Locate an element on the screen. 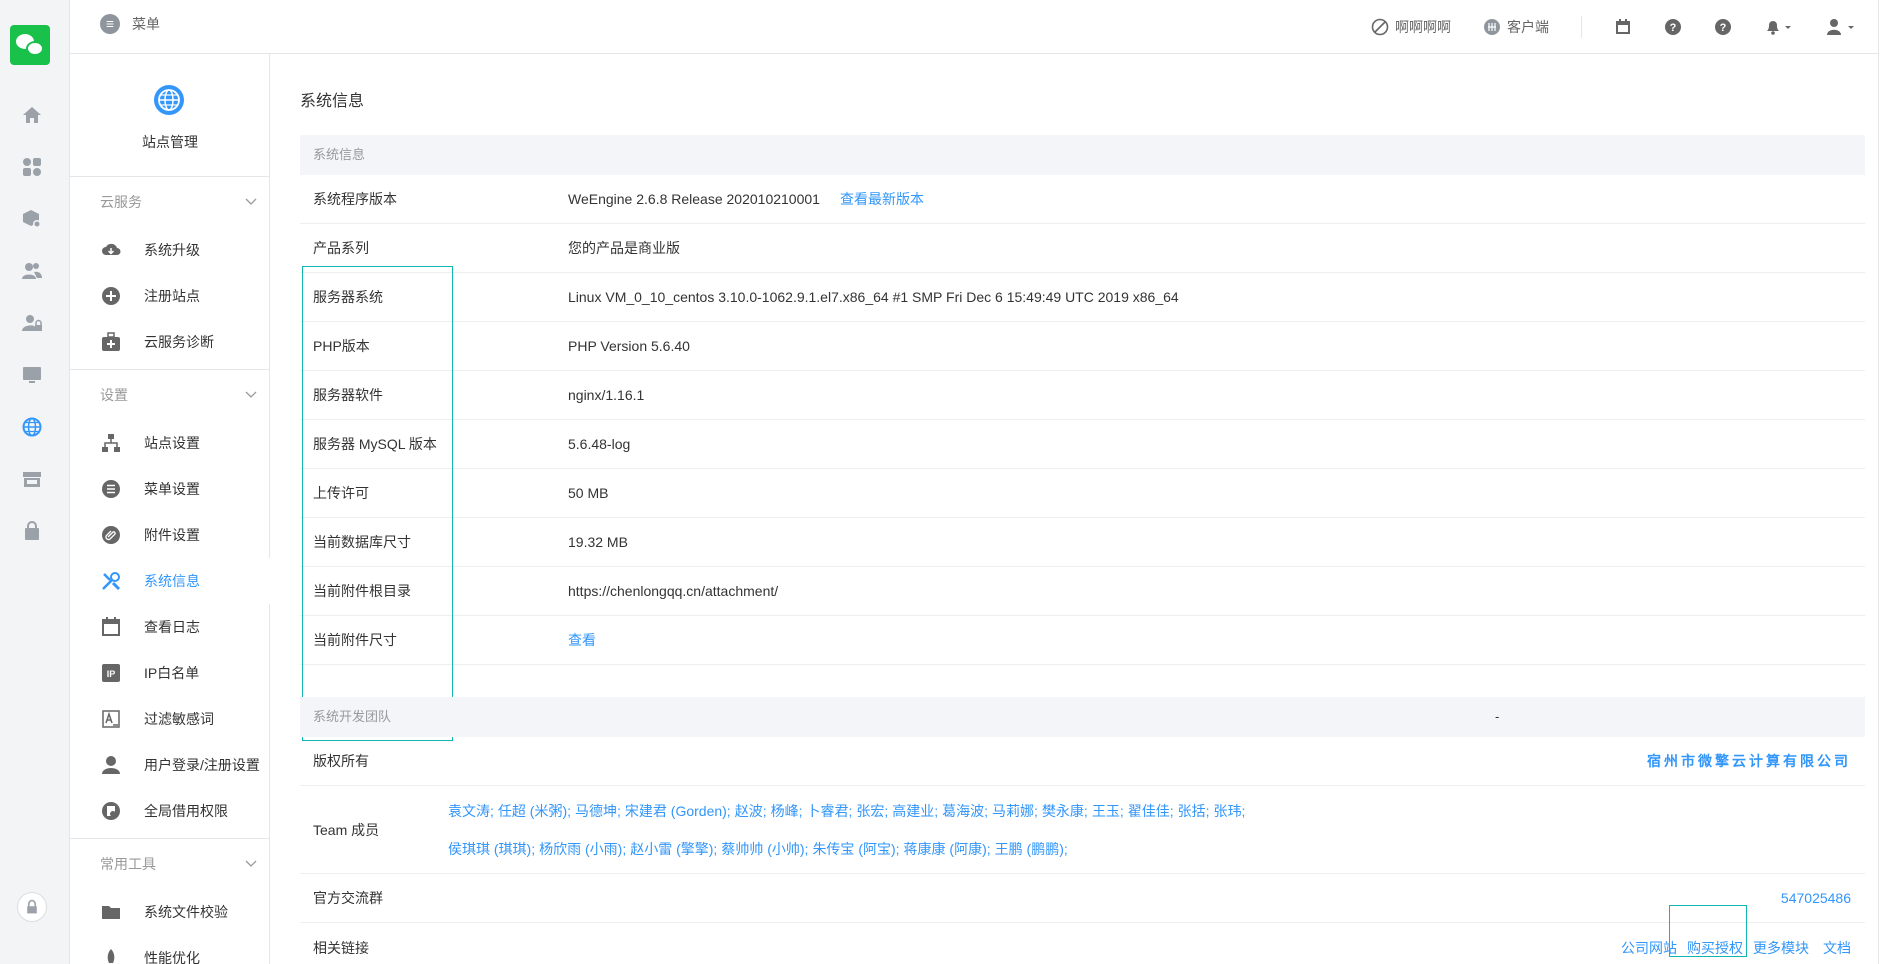  qq-group-number: 547025486 is located at coordinates (1816, 898).